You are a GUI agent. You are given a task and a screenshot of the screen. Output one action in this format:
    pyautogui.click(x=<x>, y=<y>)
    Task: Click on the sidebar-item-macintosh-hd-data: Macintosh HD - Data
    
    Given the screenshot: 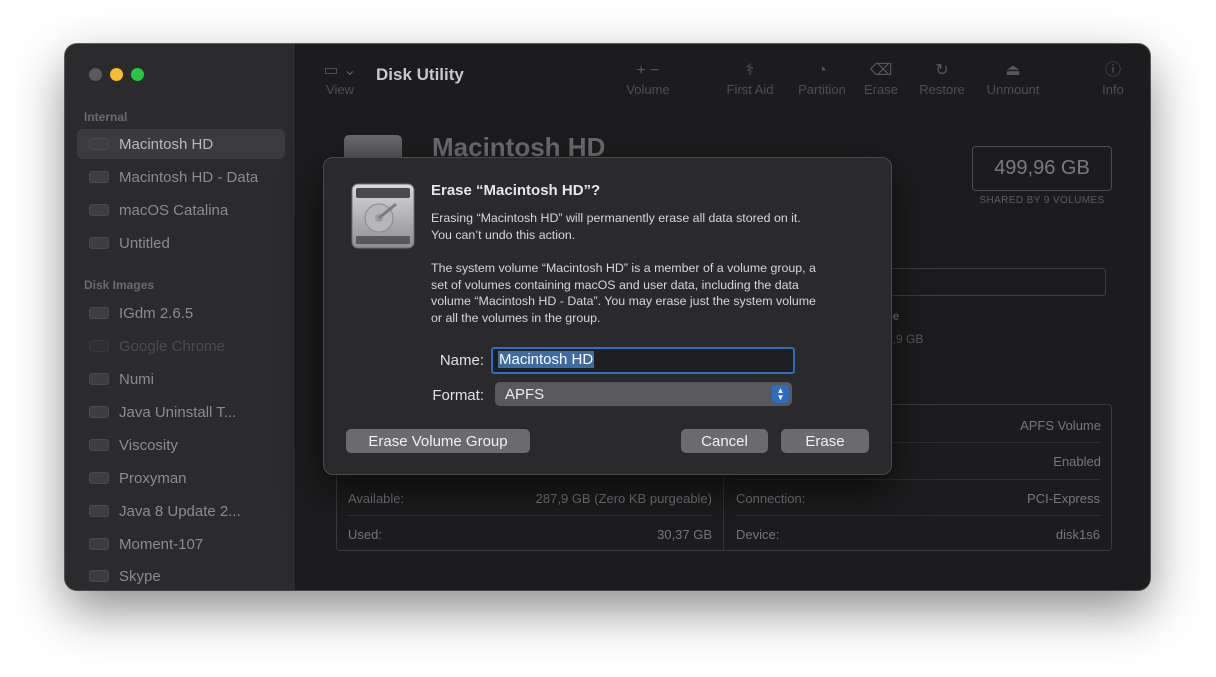 What is the action you would take?
    pyautogui.click(x=181, y=177)
    